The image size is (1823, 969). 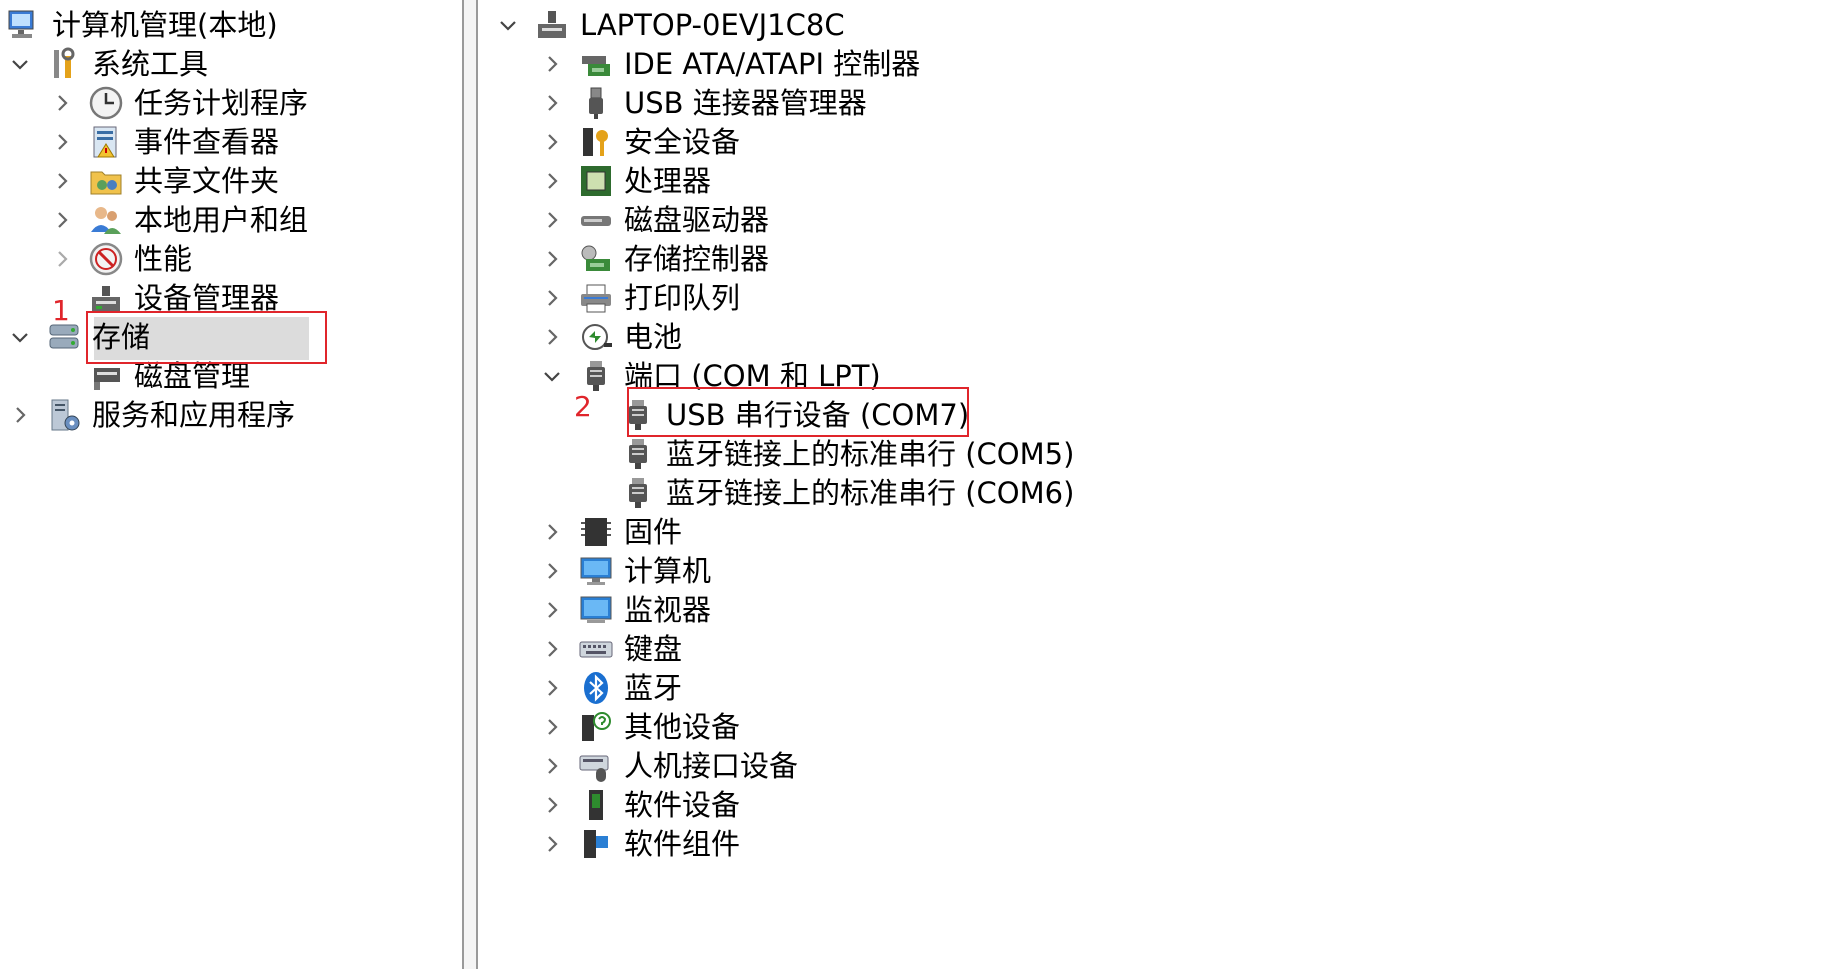 What do you see at coordinates (151, 414) in the screenshot?
I see `tree-item-services-apps: 服务和应用程序` at bounding box center [151, 414].